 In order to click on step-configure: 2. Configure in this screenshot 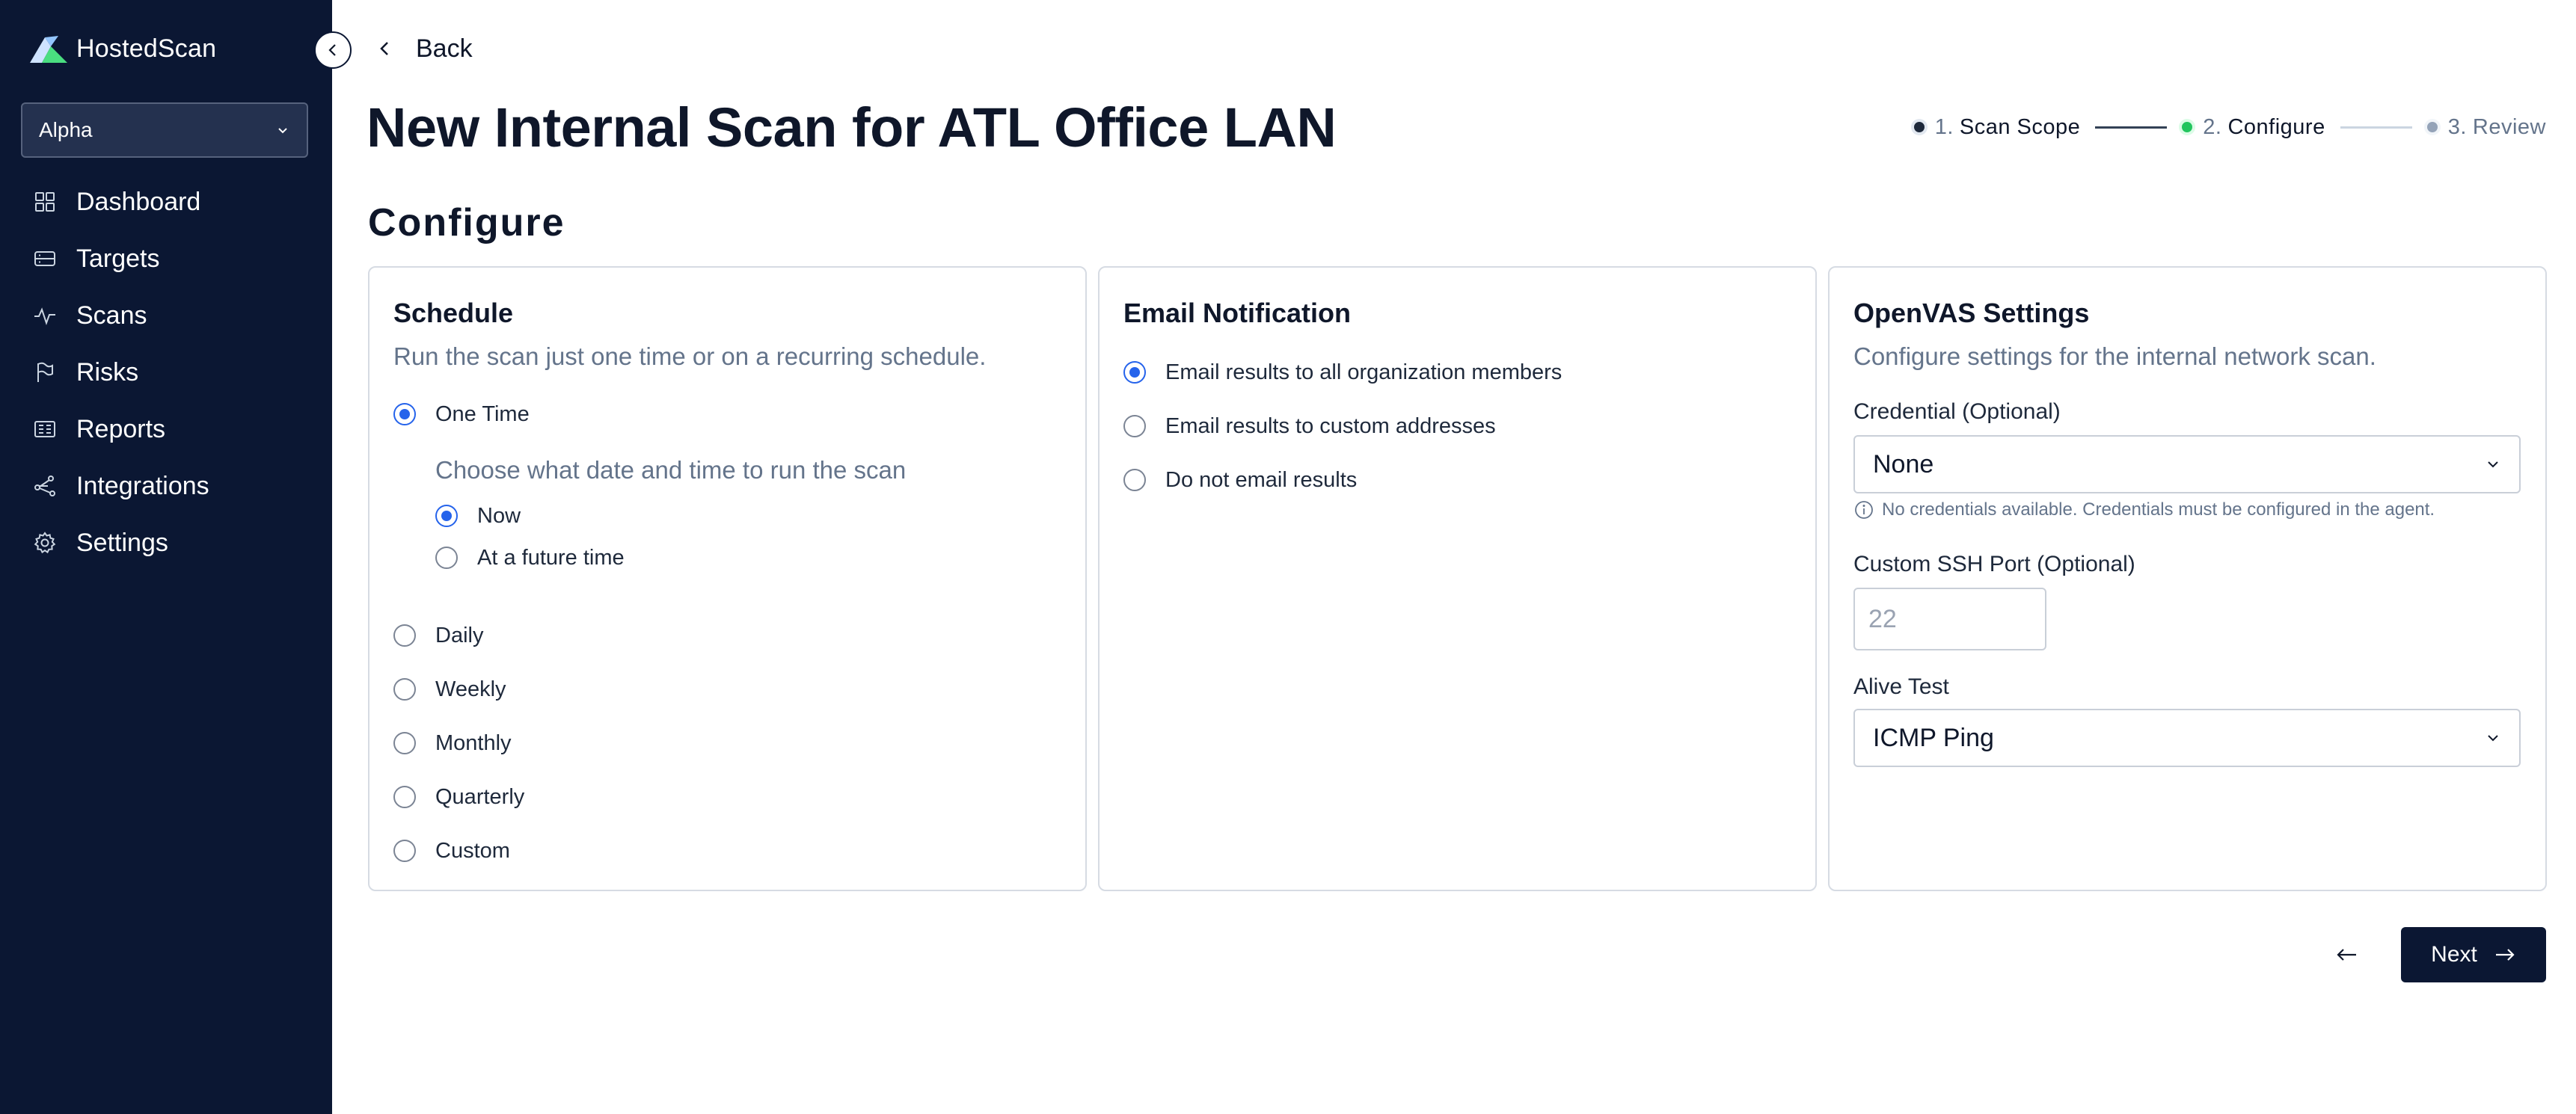, I will do `click(2253, 127)`.